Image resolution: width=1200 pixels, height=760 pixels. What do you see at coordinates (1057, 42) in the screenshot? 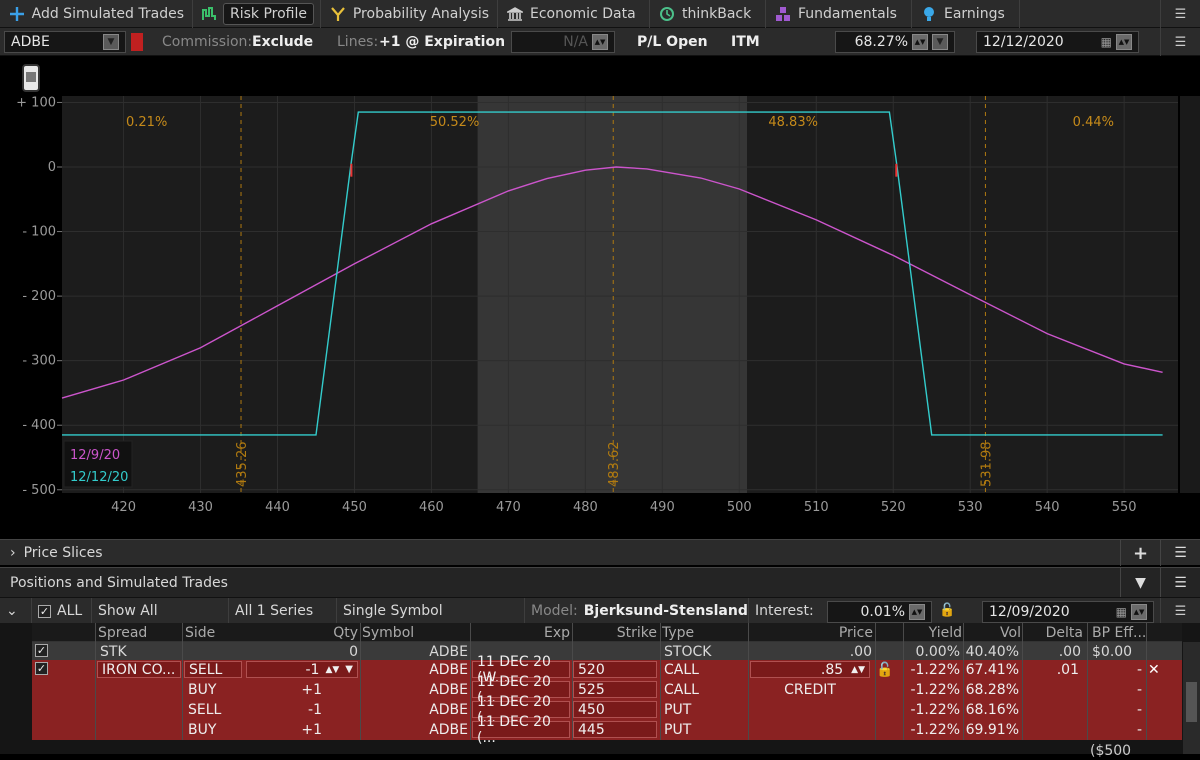
I see `expiration-date-input: 12/12/2020 ▦ ▲▼` at bounding box center [1057, 42].